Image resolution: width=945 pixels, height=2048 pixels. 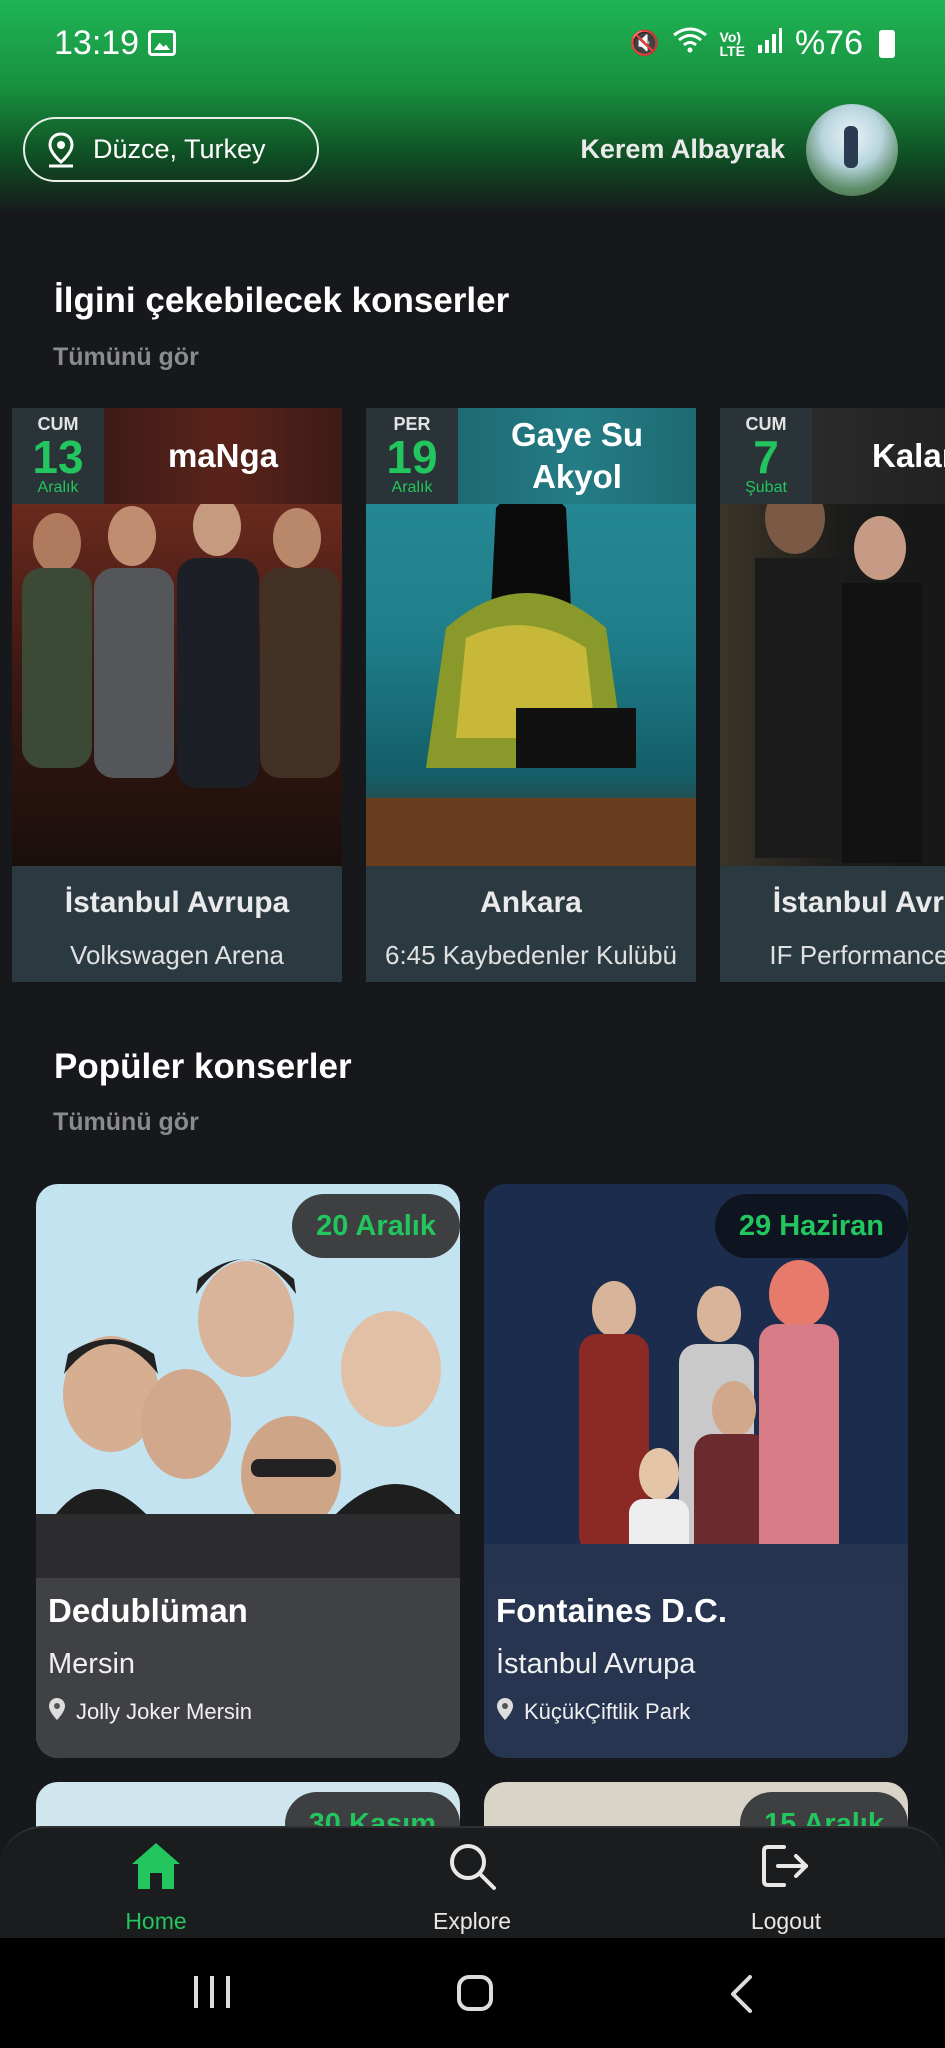 What do you see at coordinates (577, 456) in the screenshot?
I see `artist-name: Gaye Su Akyol` at bounding box center [577, 456].